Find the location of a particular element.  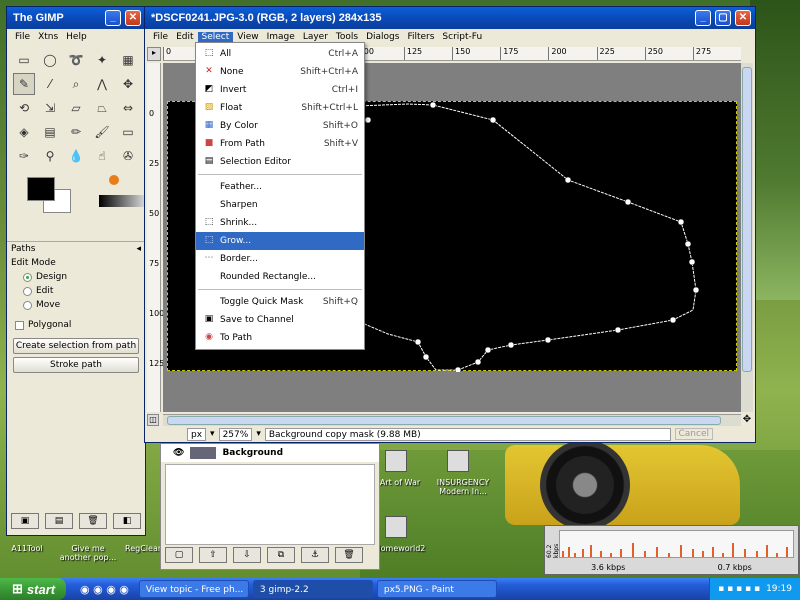

menu-item-to-path: ◉ To Path is located at coordinates (280, 338).